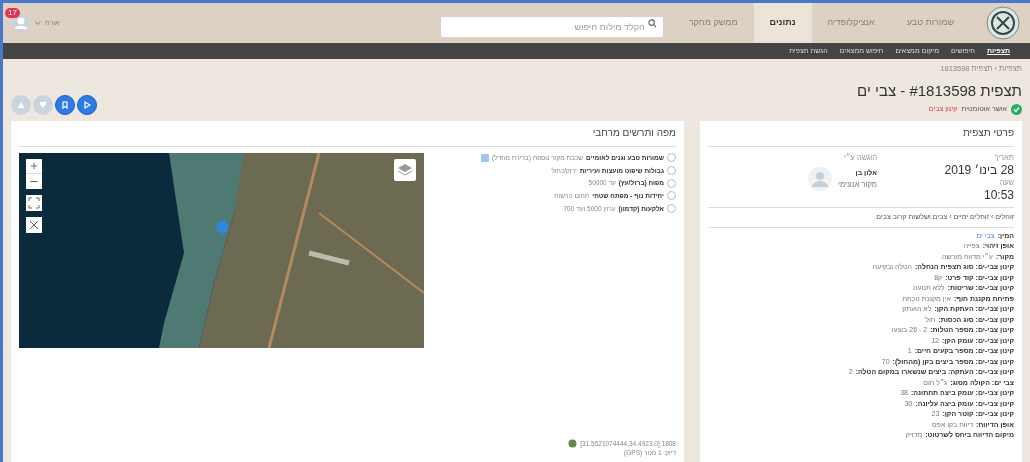  What do you see at coordinates (347, 135) in the screenshot?
I see `panel-title: מפה ותרשים מרחבי` at bounding box center [347, 135].